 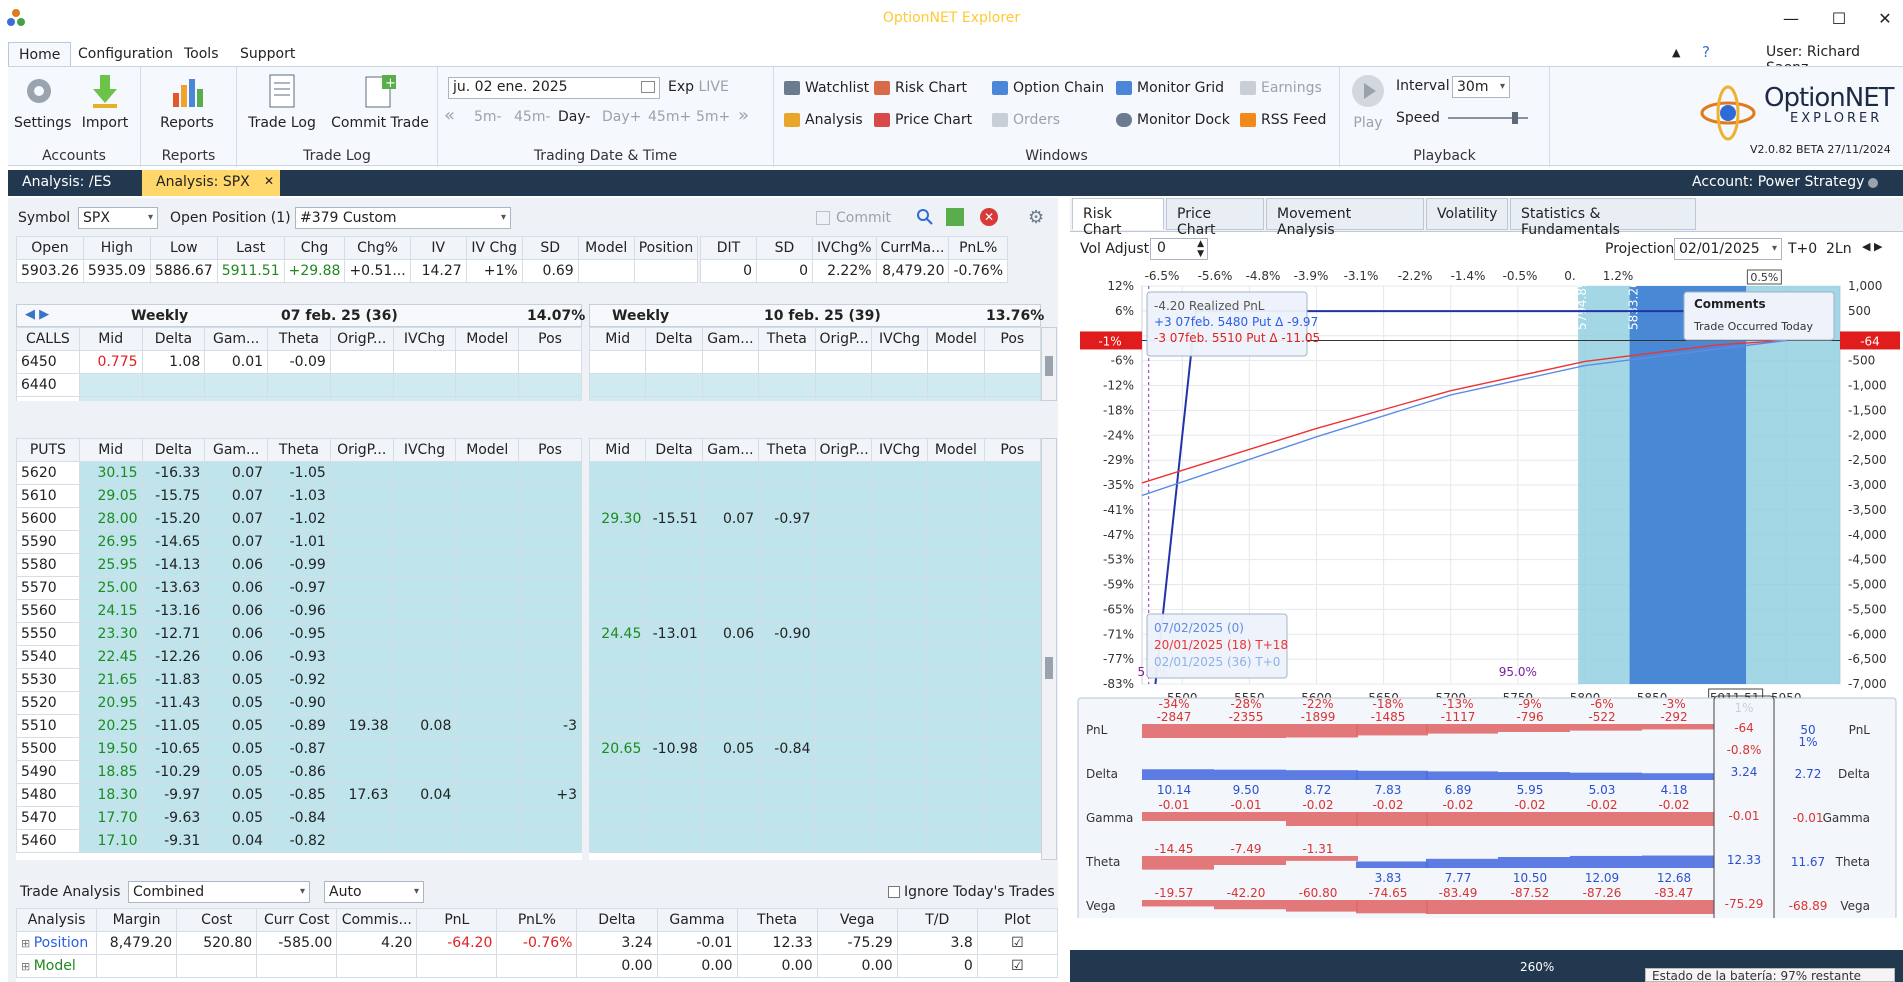 What do you see at coordinates (1118, 218) in the screenshot?
I see `tab-risk-chart: Risk Chart` at bounding box center [1118, 218].